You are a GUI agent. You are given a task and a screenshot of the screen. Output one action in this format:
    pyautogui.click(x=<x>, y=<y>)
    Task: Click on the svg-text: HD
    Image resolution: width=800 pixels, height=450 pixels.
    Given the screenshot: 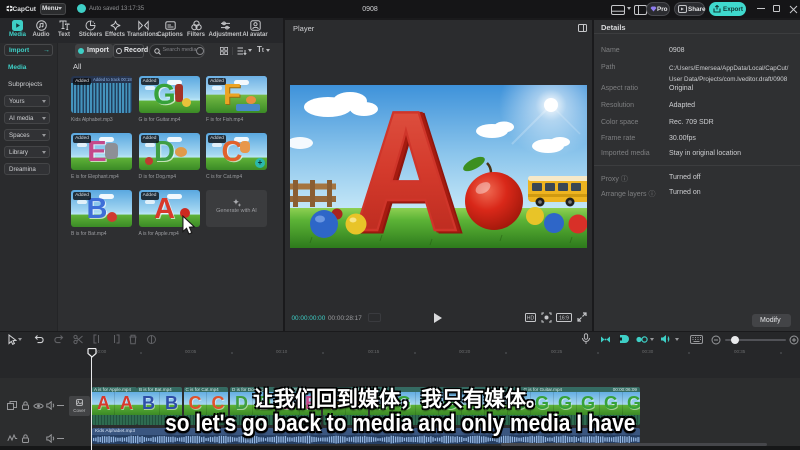 What is the action you would take?
    pyautogui.click(x=531, y=319)
    